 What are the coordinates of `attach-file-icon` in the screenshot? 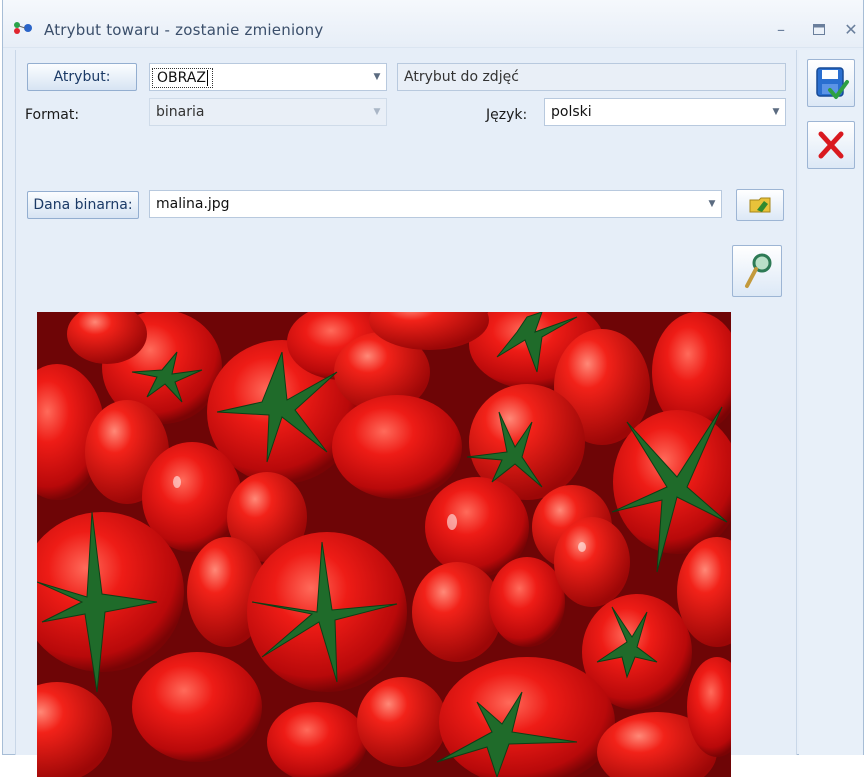 It's located at (760, 205).